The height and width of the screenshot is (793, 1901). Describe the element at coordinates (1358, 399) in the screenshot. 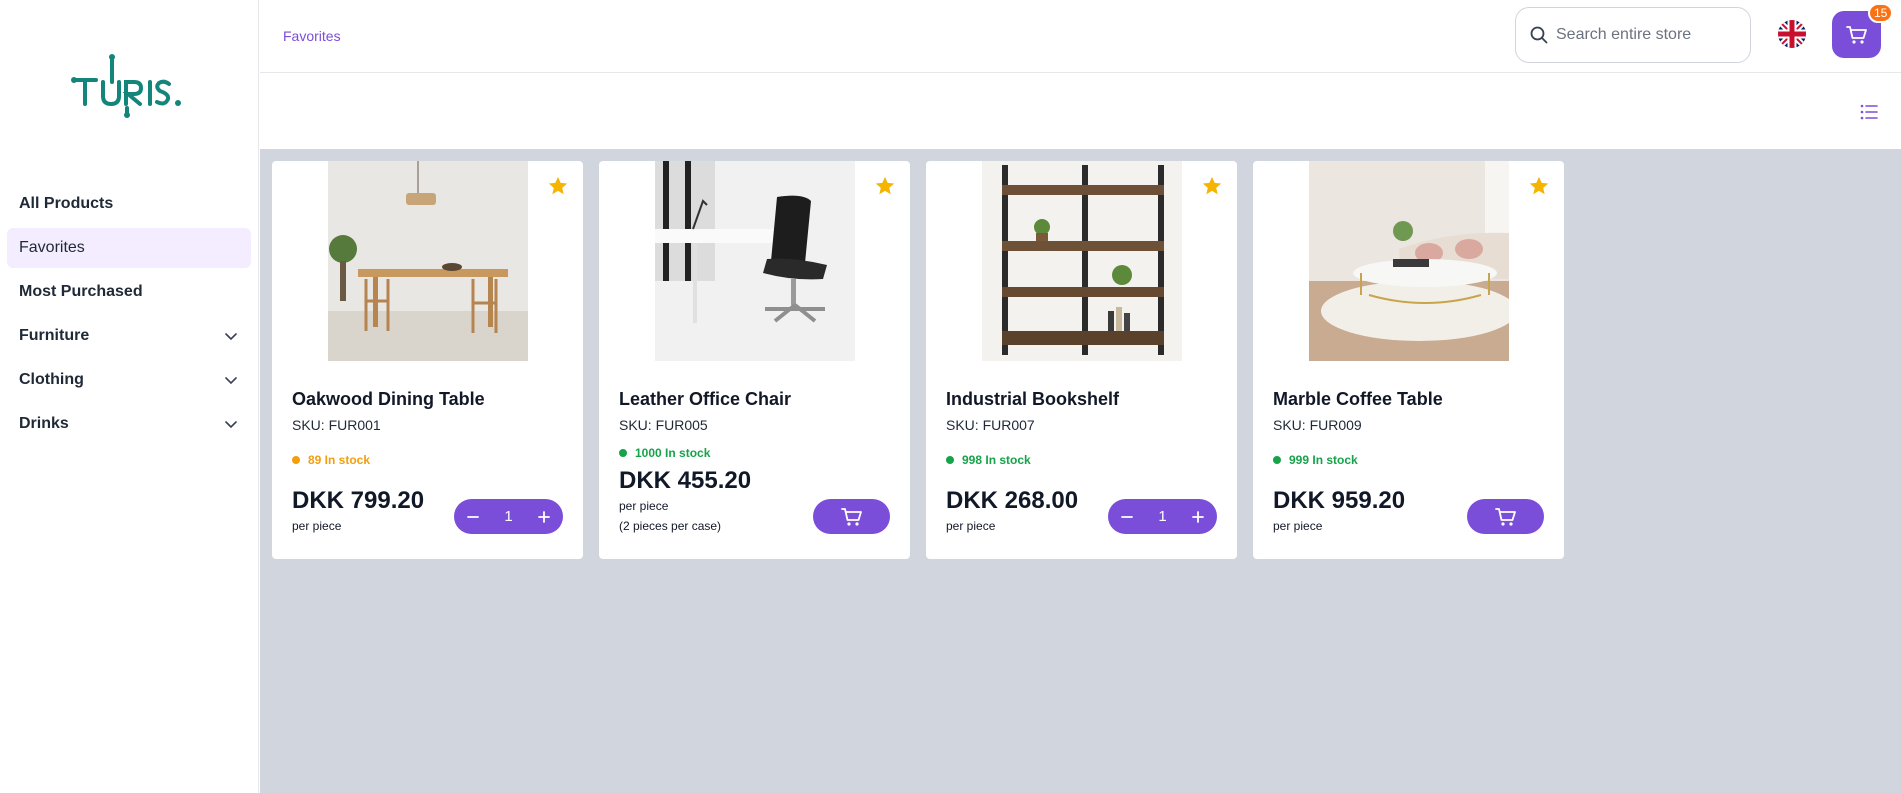

I see `product-name: Marble Coffee Table` at that location.